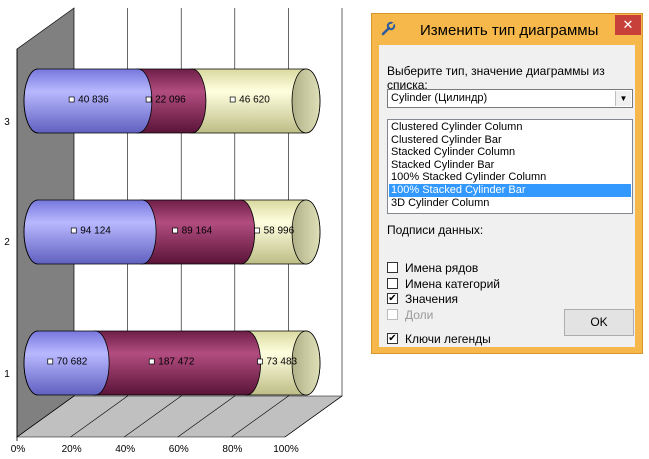 This screenshot has width=649, height=459. What do you see at coordinates (7, 374) in the screenshot?
I see `category-label: 1` at bounding box center [7, 374].